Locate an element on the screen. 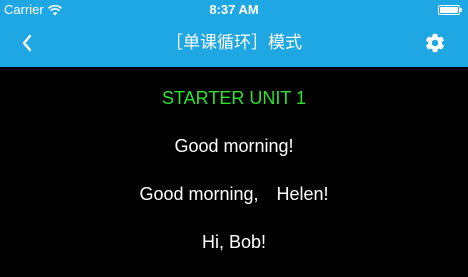  gear-icon is located at coordinates (435, 43).